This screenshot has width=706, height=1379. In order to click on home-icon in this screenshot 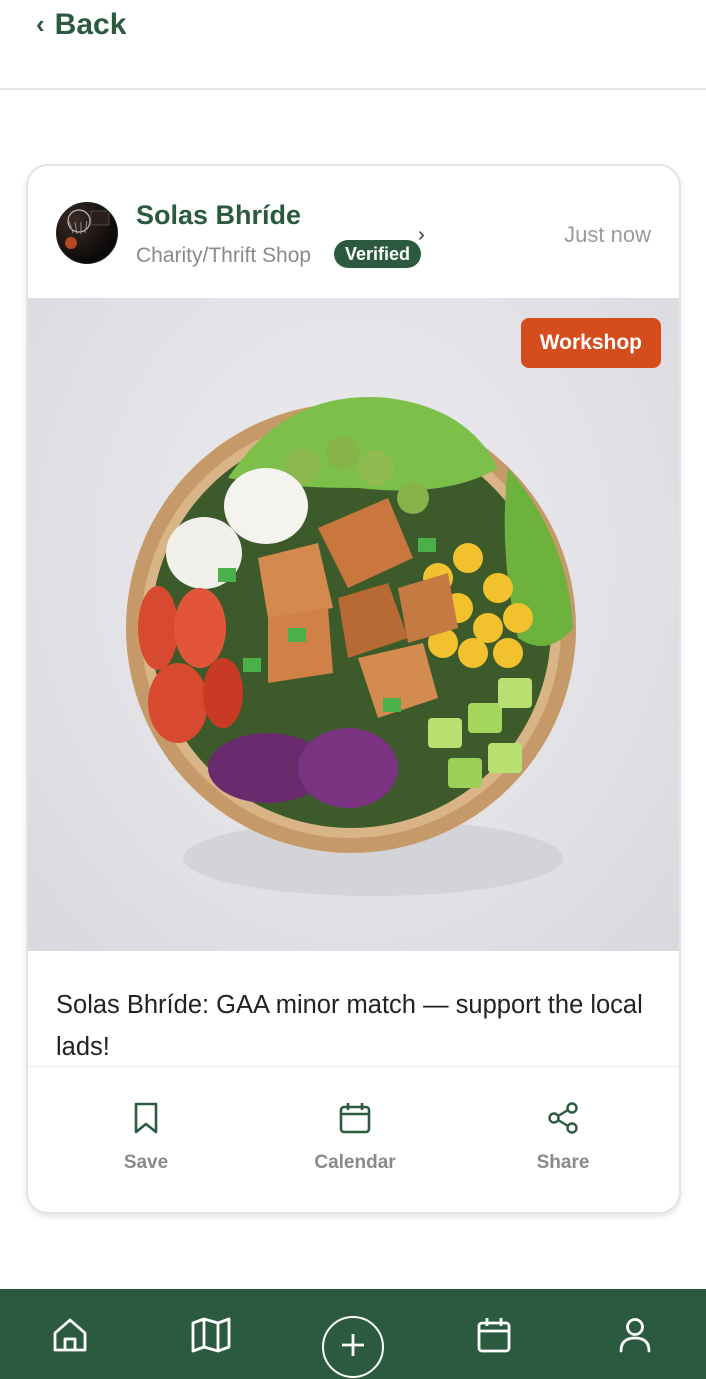, I will do `click(70, 1337)`.